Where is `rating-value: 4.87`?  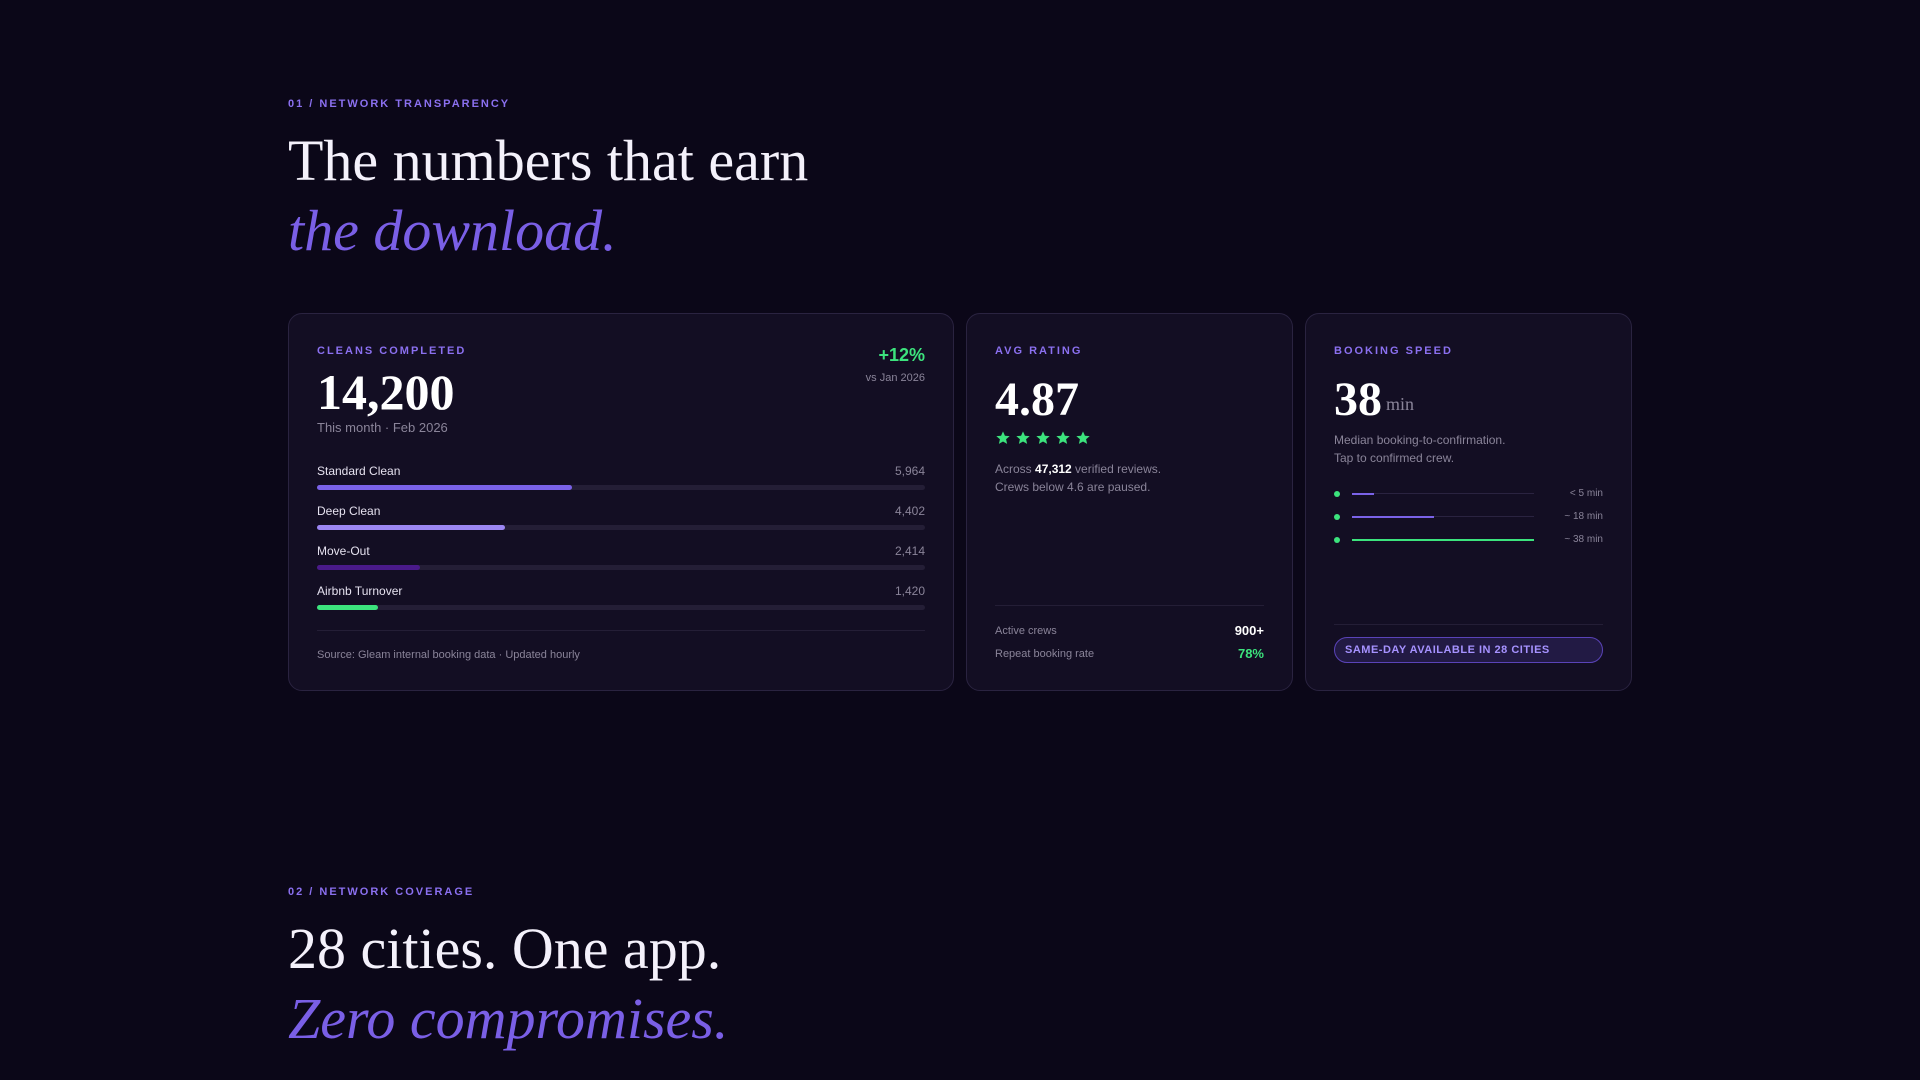 rating-value: 4.87 is located at coordinates (1037, 399).